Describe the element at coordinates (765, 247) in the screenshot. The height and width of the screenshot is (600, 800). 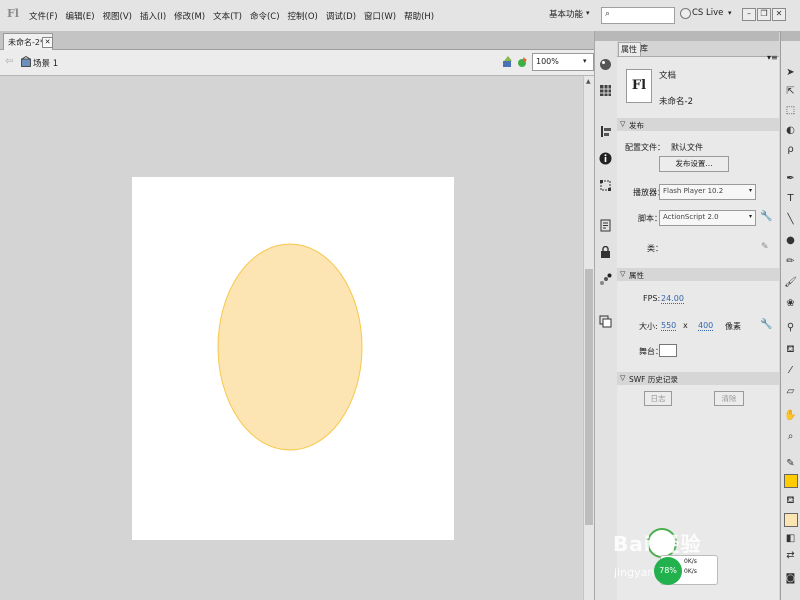
I see `pencil-icon: ✎` at that location.